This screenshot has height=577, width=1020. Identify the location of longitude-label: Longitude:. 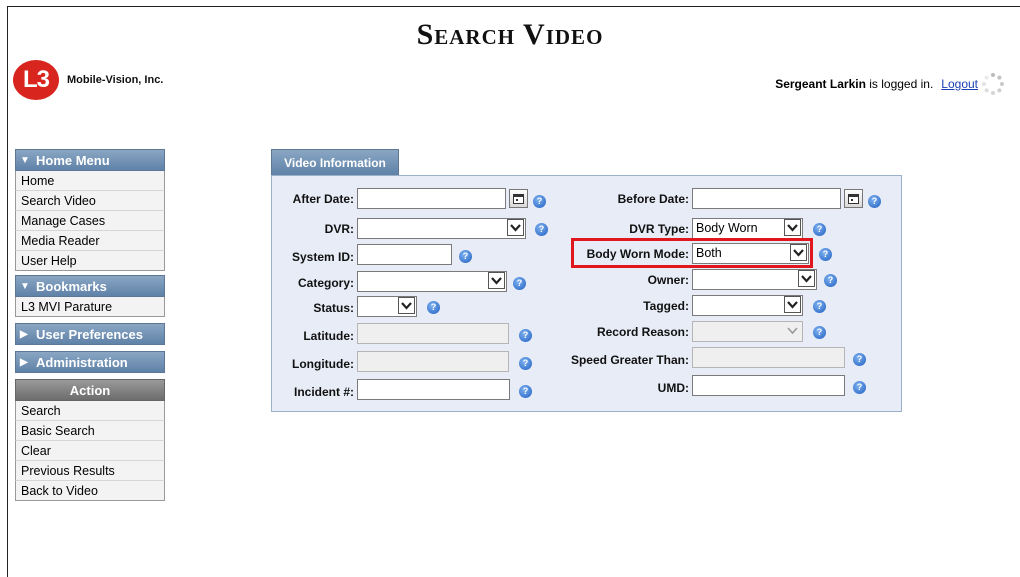
(323, 364).